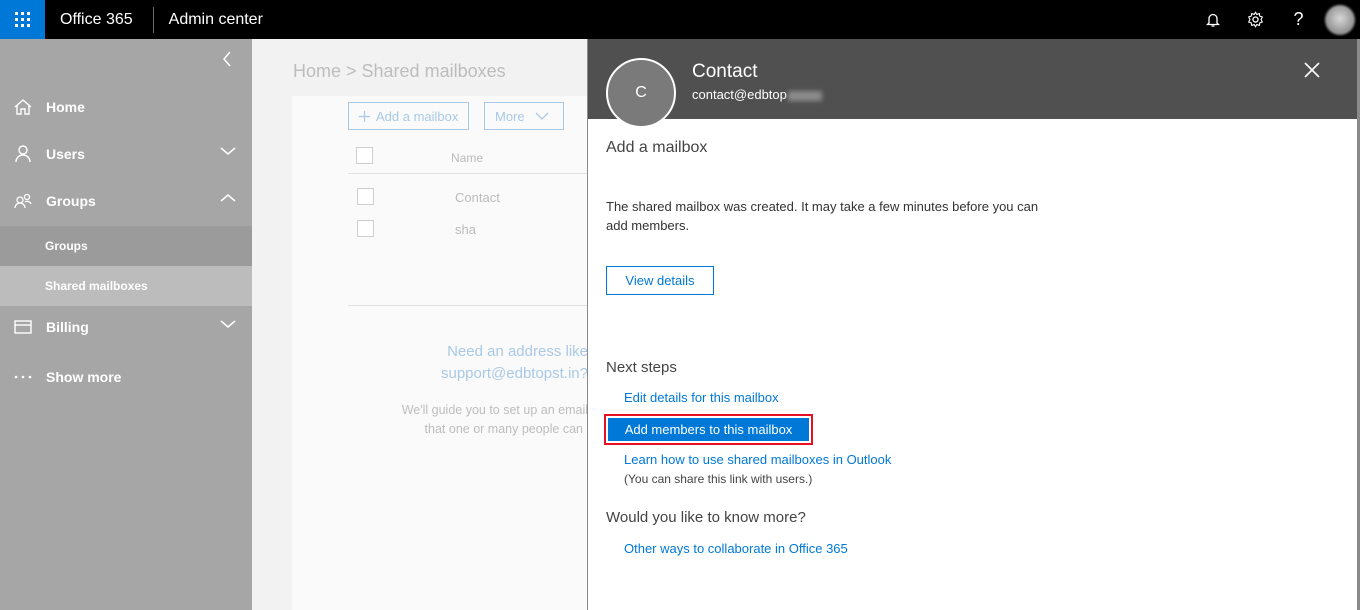 The width and height of the screenshot is (1360, 610). Describe the element at coordinates (96, 19) in the screenshot. I see `office-365-brand: Office 365` at that location.